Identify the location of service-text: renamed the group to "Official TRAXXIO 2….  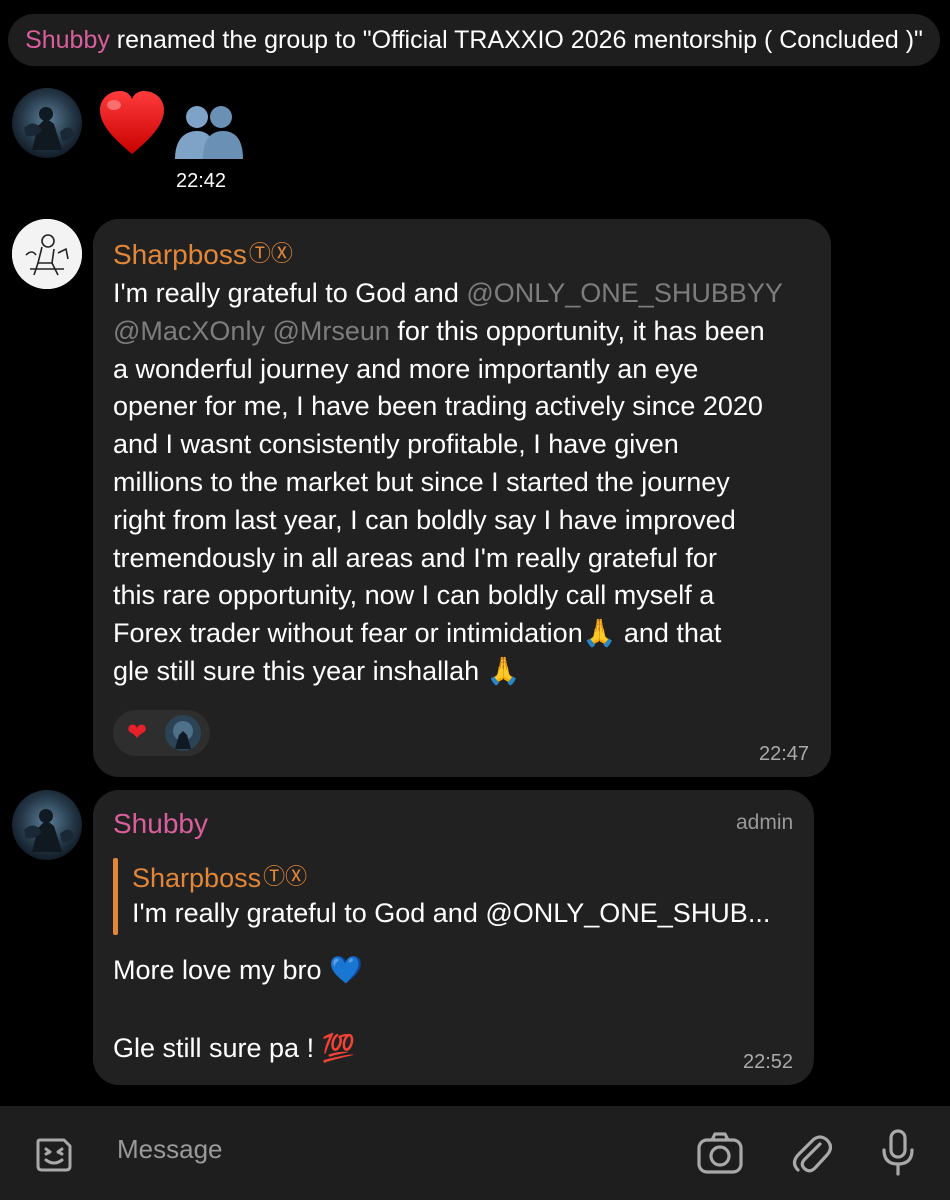
(516, 40).